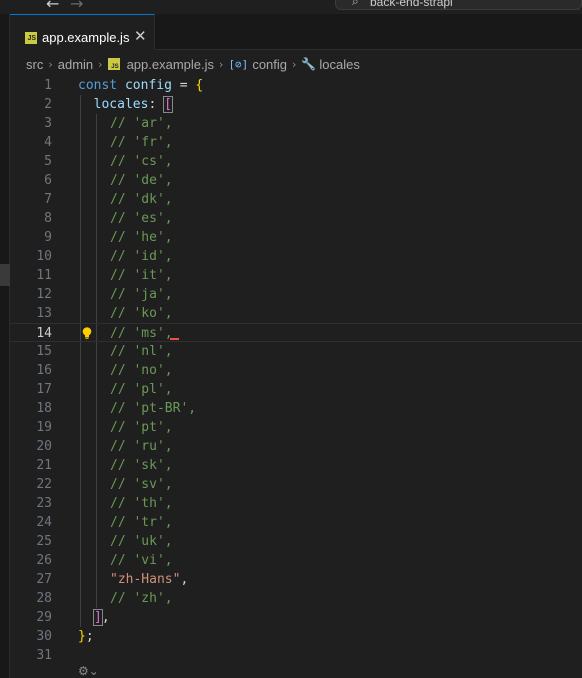 The width and height of the screenshot is (582, 678). Describe the element at coordinates (31, 38) in the screenshot. I see `javascript-file-icon: JS` at that location.